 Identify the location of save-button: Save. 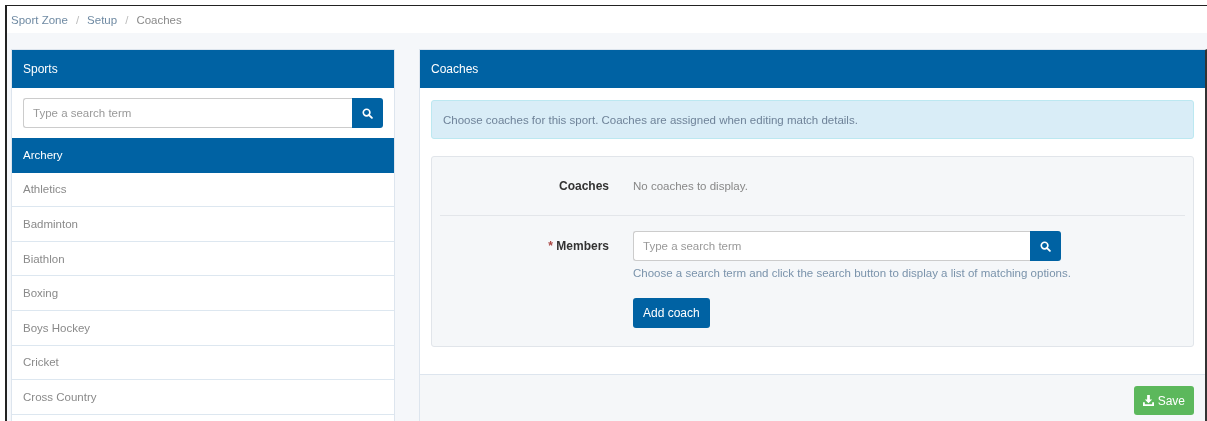
(1163, 400).